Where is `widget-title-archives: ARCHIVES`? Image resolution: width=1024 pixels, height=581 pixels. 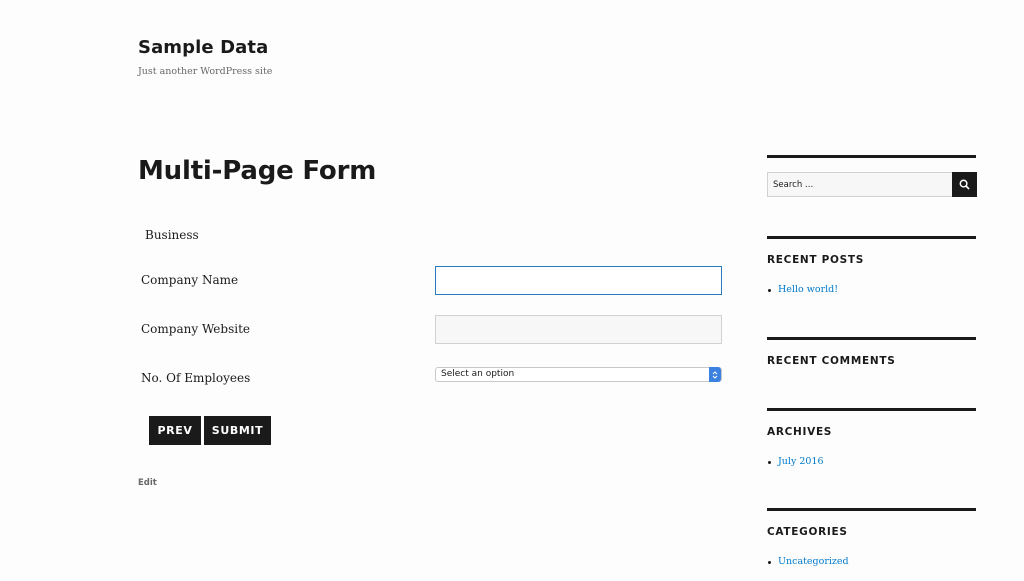
widget-title-archives: ARCHIVES is located at coordinates (800, 432).